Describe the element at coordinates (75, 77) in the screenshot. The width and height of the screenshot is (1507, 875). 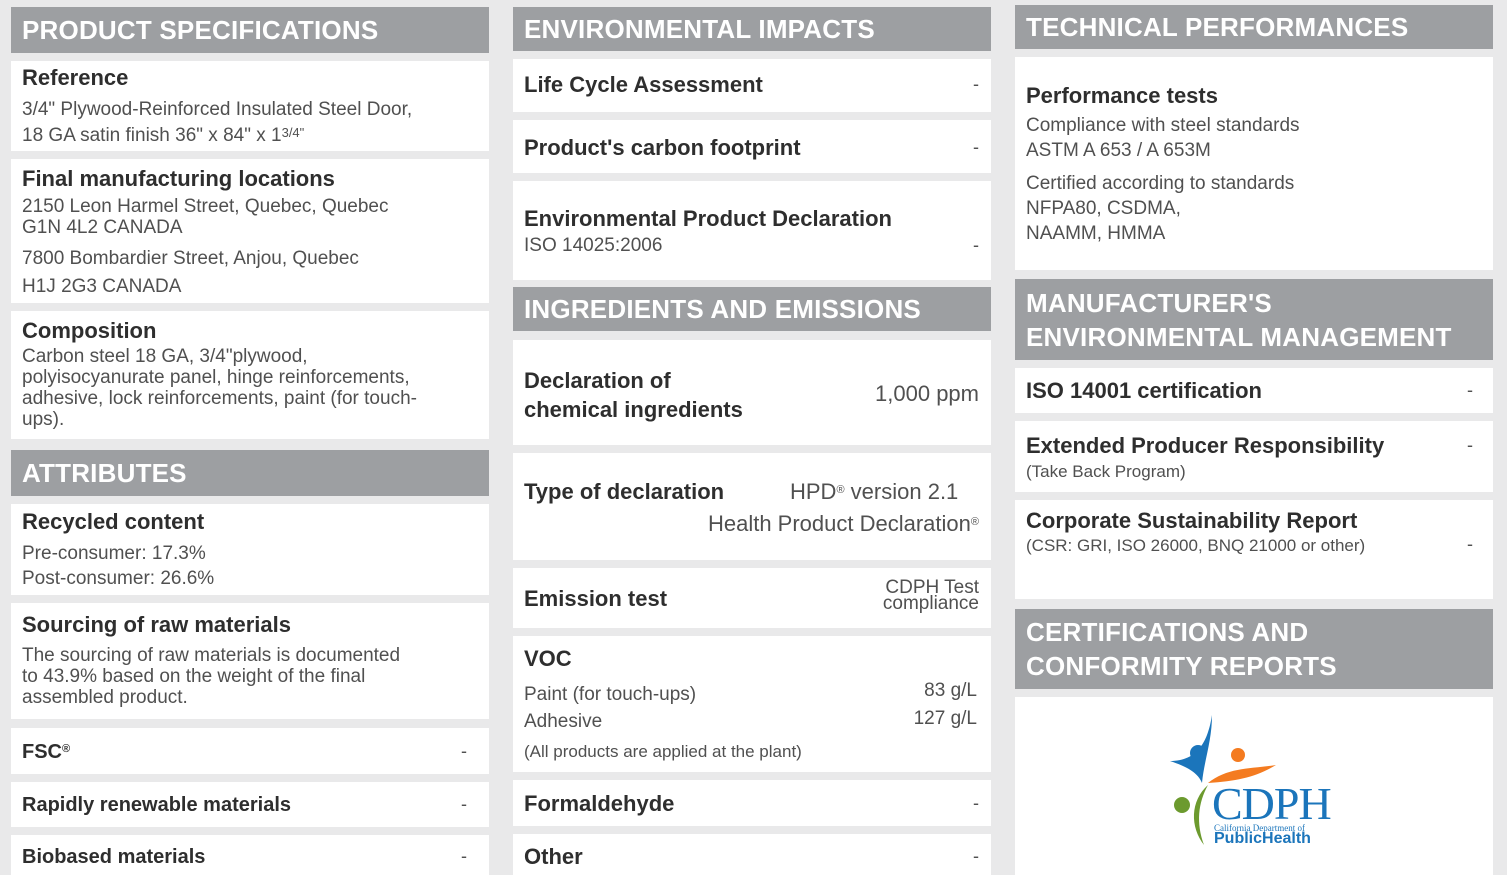
I see `reference-title: Reference` at that location.